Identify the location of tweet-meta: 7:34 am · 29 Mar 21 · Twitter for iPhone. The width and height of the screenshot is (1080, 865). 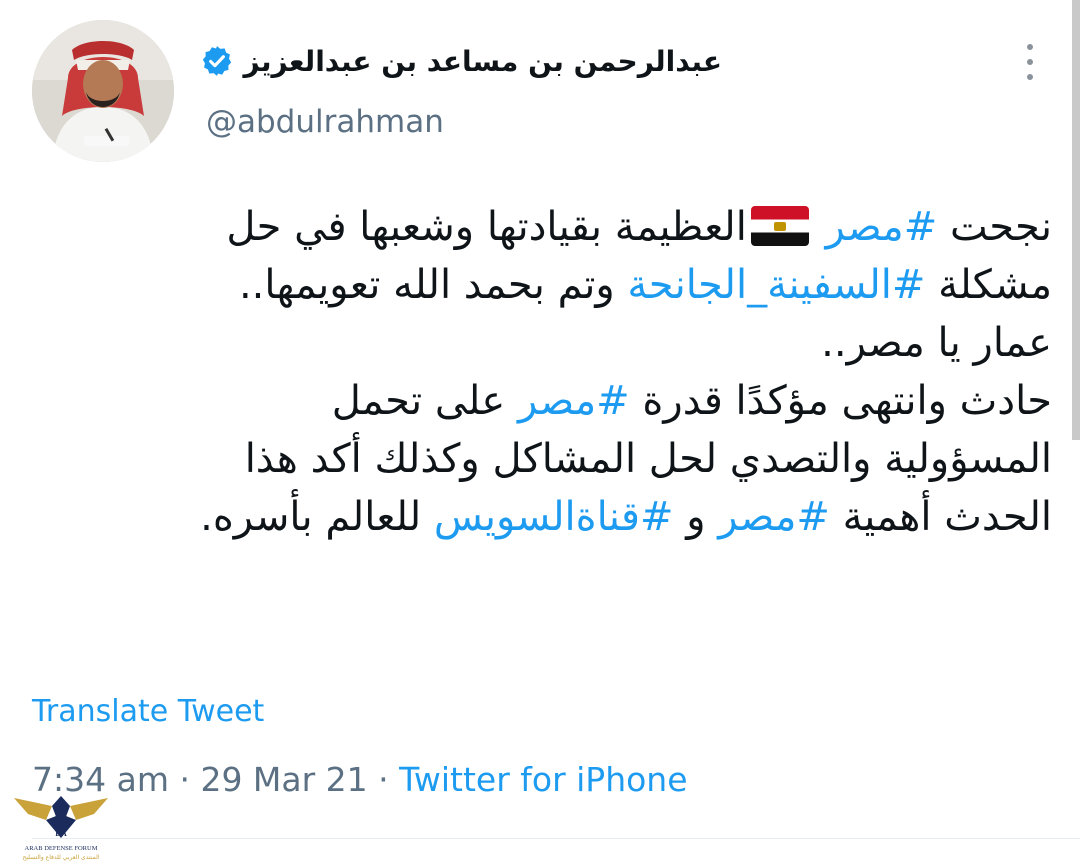
(360, 779).